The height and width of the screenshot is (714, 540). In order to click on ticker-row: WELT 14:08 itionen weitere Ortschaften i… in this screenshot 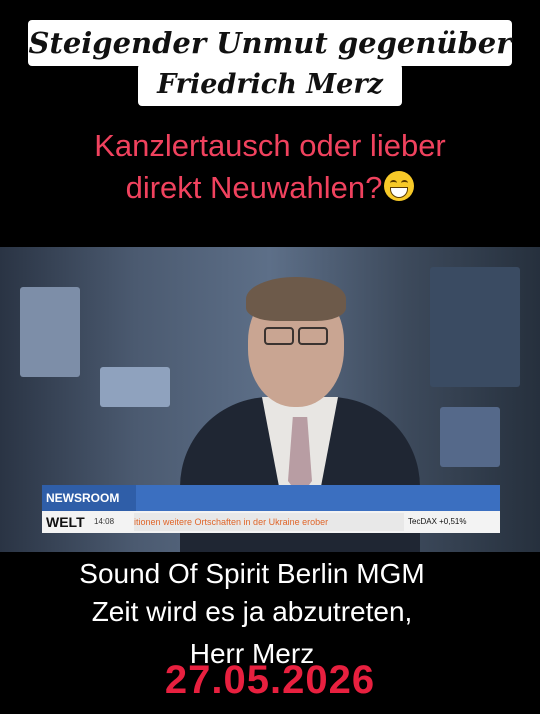, I will do `click(271, 522)`.